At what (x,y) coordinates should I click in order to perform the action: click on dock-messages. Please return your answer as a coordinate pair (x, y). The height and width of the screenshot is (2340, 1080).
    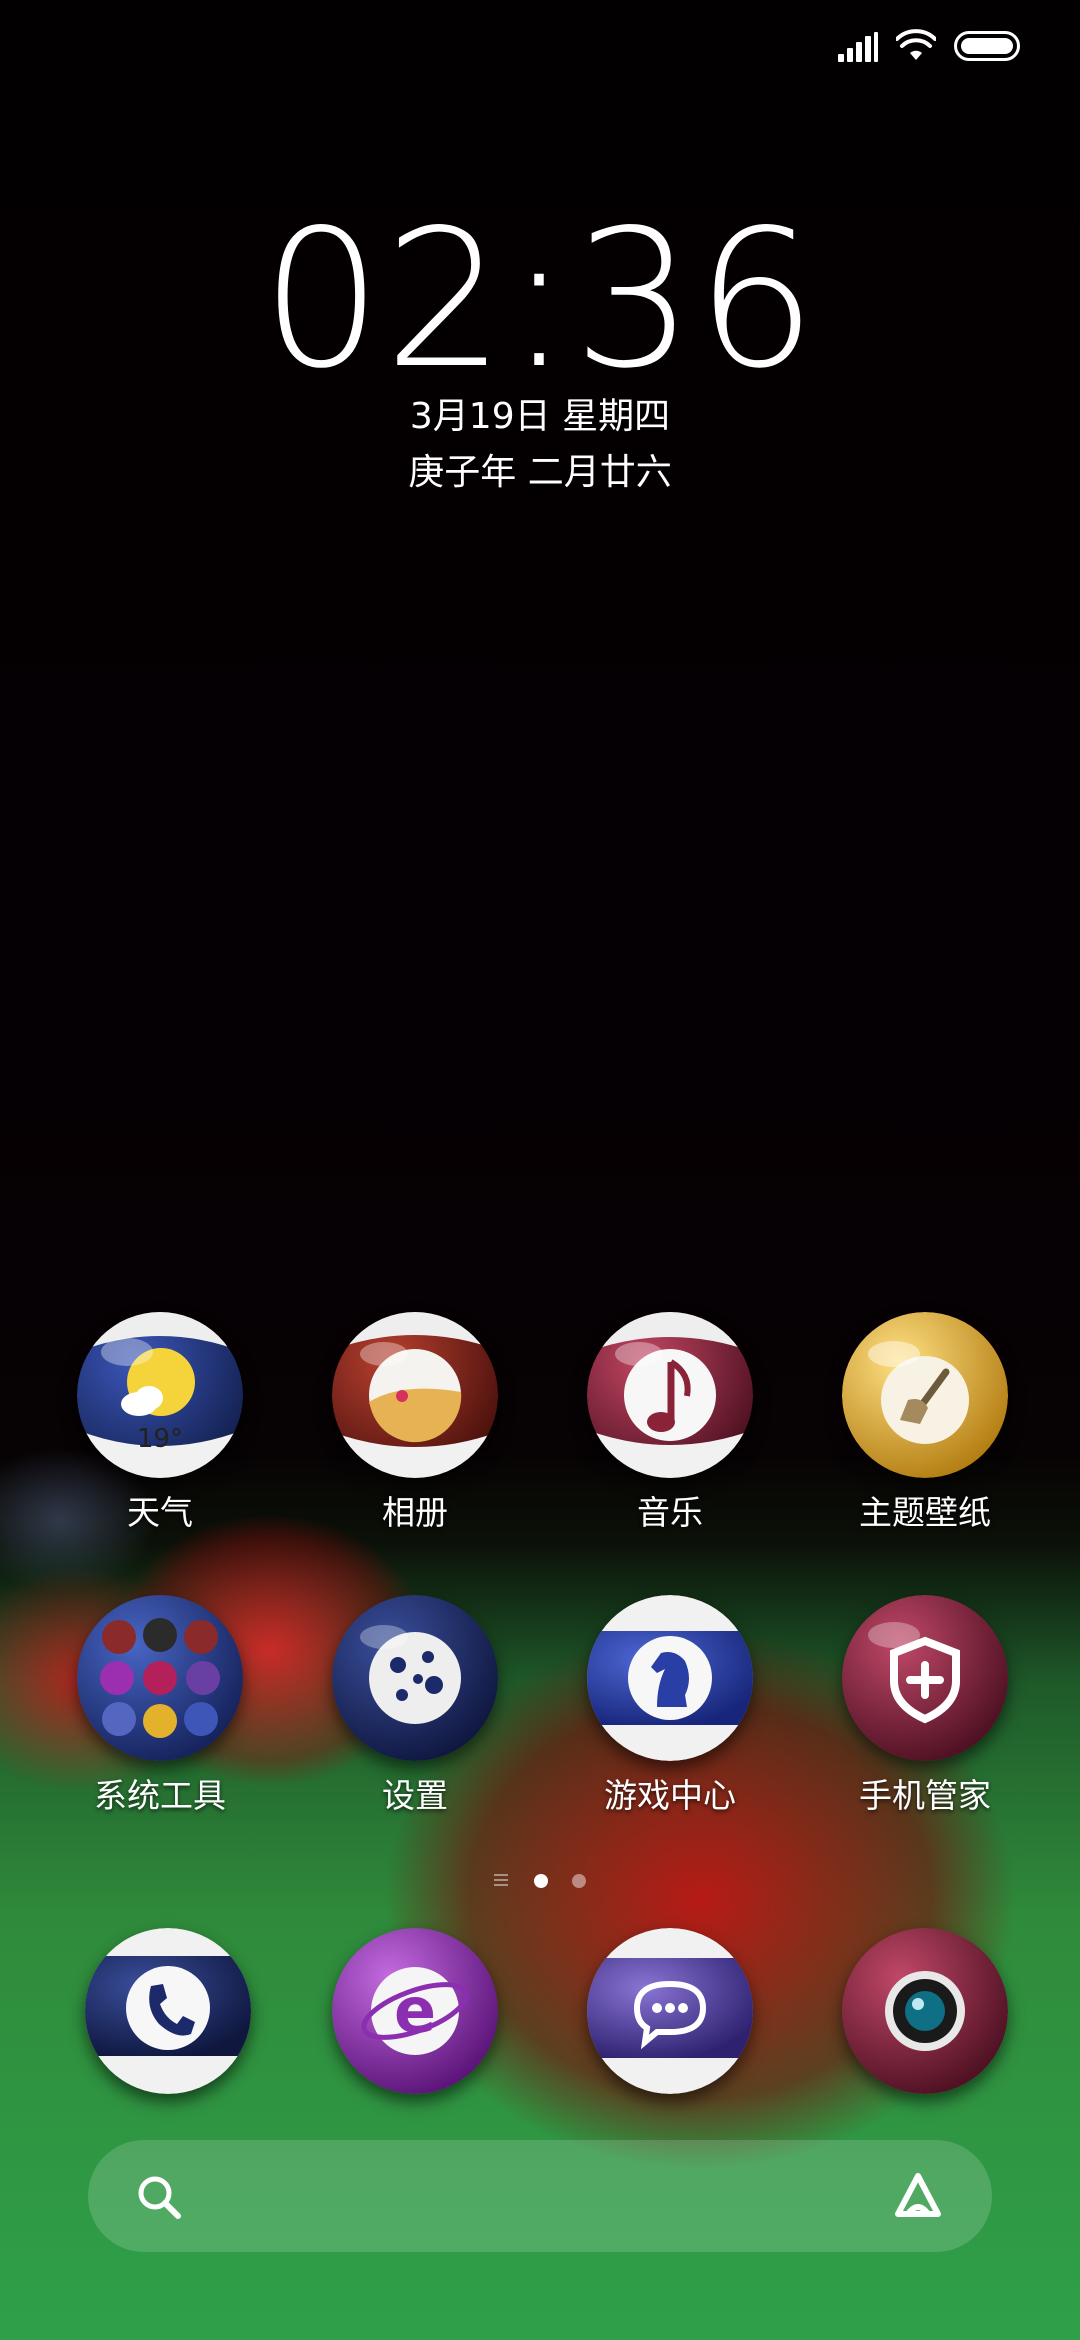
    Looking at the image, I should click on (670, 2013).